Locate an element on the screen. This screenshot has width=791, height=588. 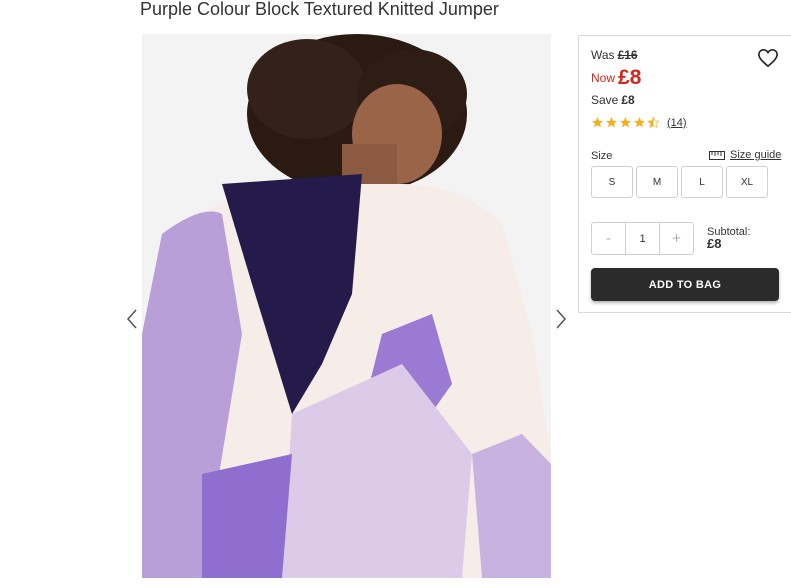
reviews-link: (14) is located at coordinates (677, 123).